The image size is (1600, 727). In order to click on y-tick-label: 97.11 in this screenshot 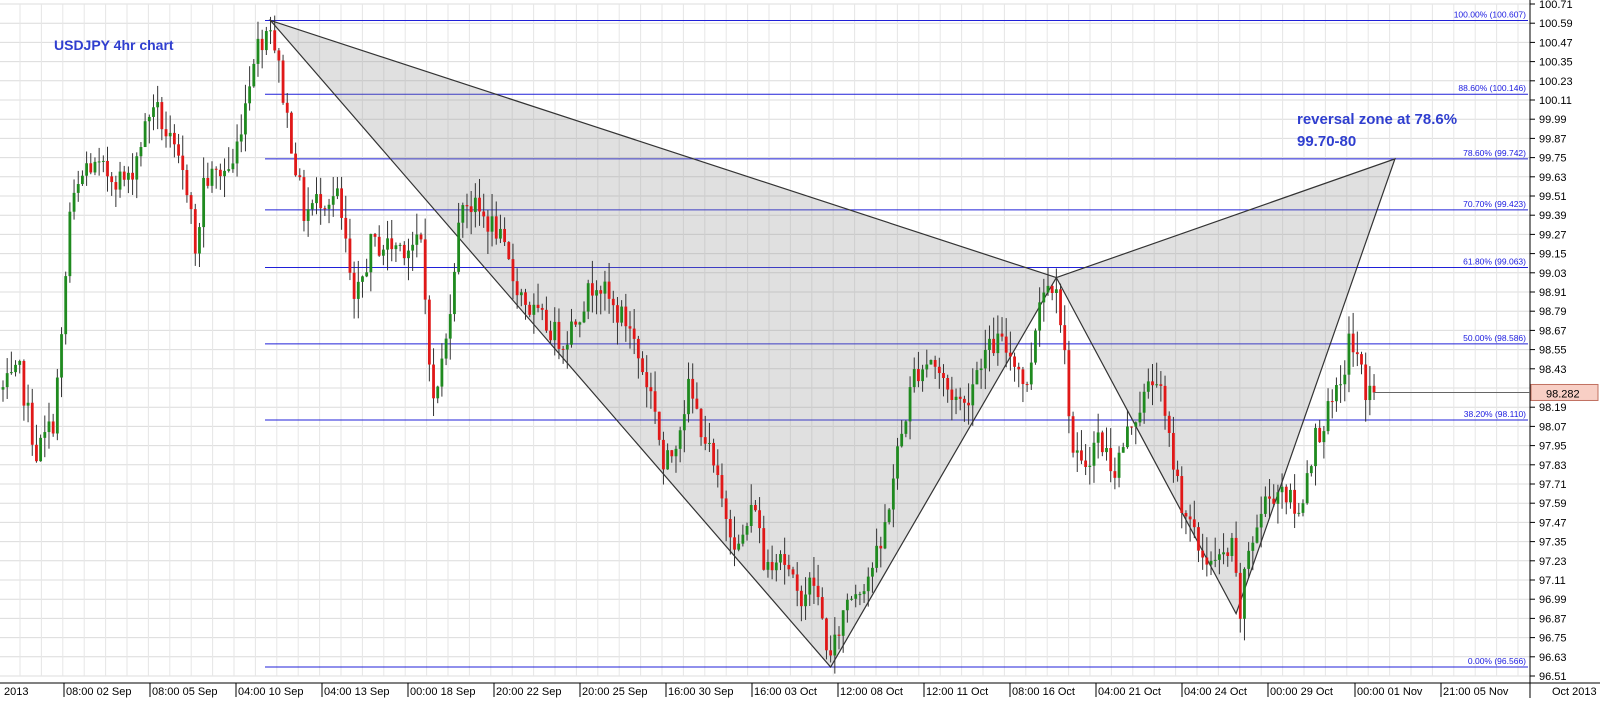, I will do `click(1552, 581)`.